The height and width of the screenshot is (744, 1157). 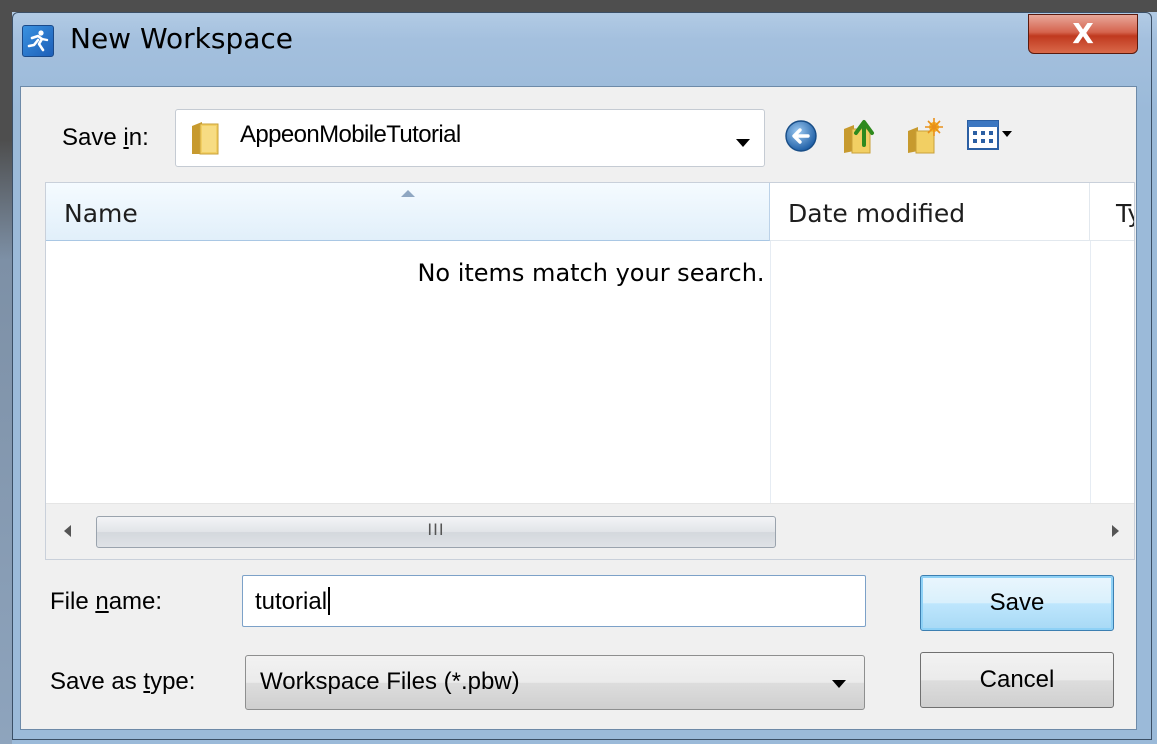 I want to click on close-button: X, so click(x=1083, y=34).